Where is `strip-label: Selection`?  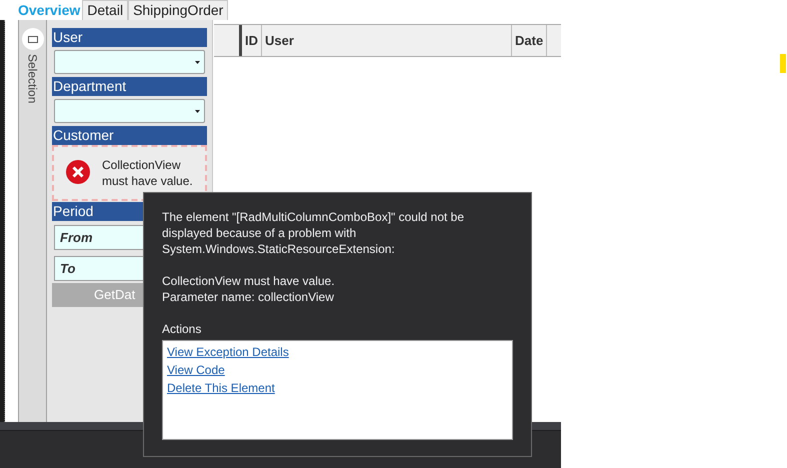
strip-label: Selection is located at coordinates (32, 79).